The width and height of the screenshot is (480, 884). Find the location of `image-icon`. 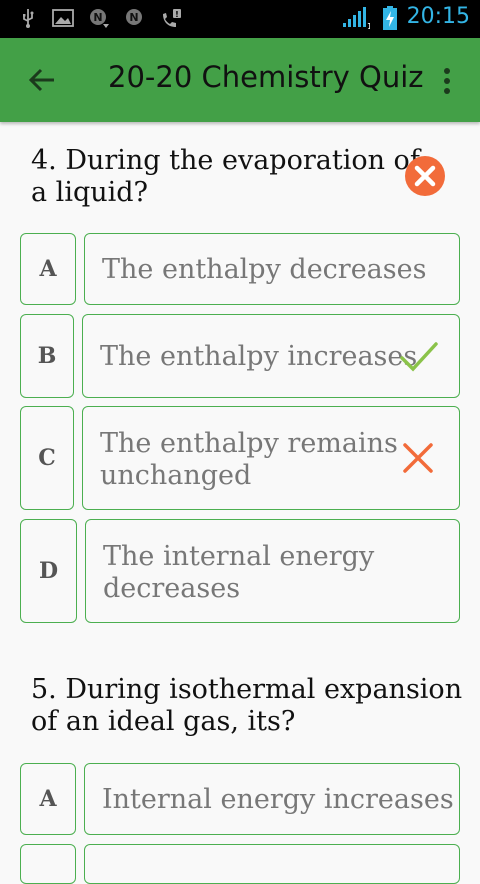

image-icon is located at coordinates (63, 18).